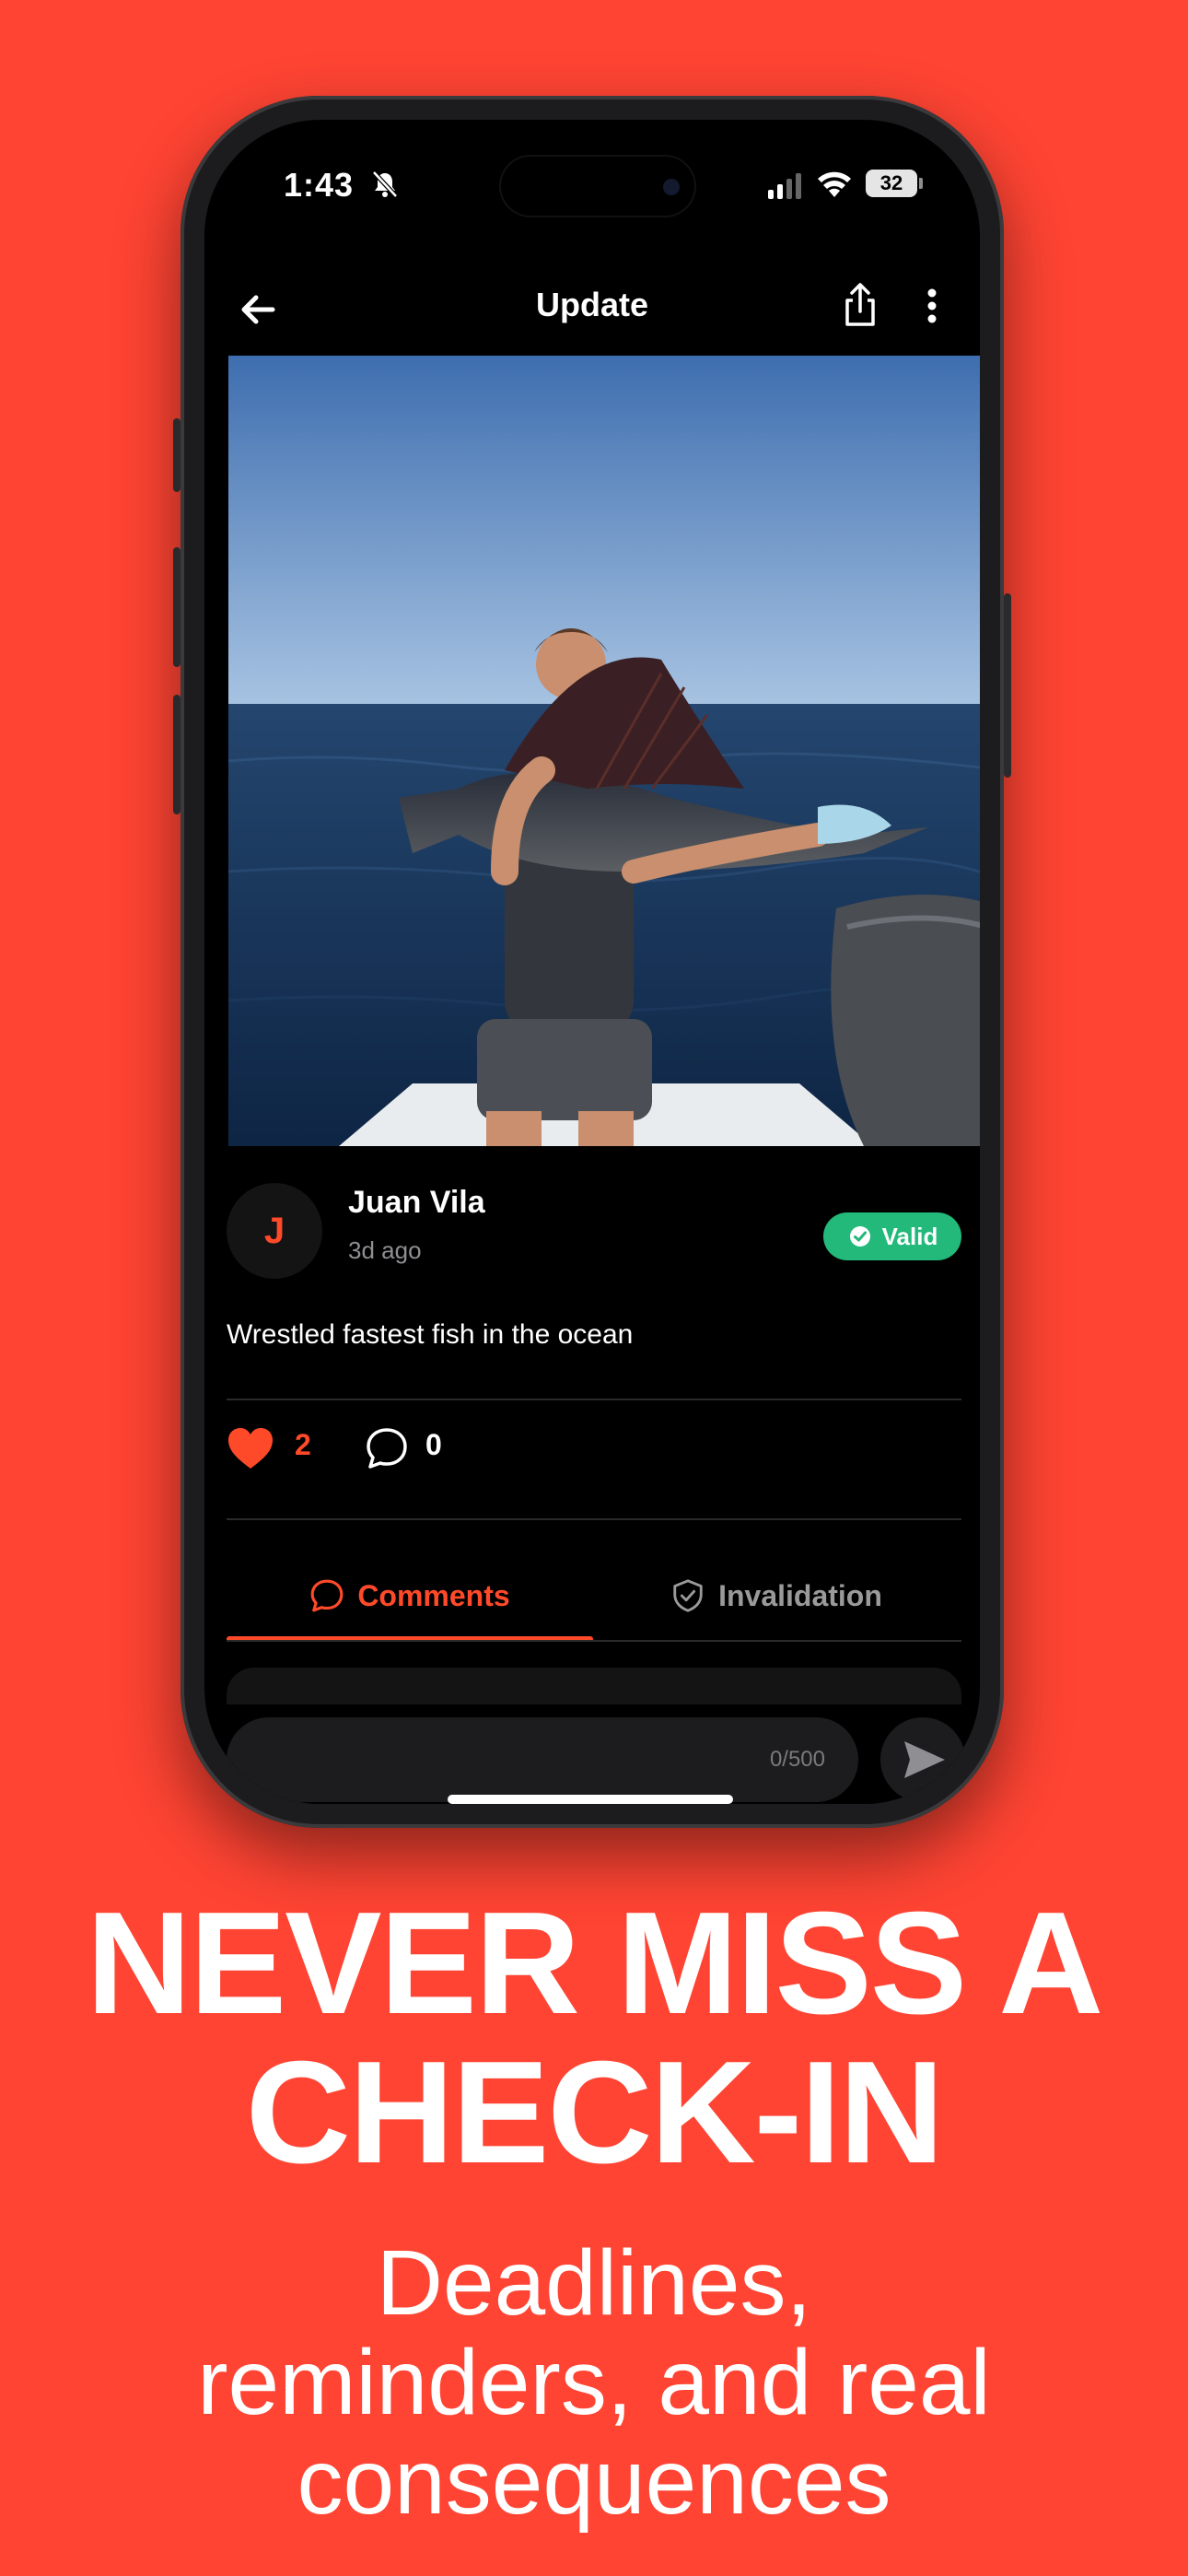  I want to click on valid-badge: Valid, so click(892, 1236).